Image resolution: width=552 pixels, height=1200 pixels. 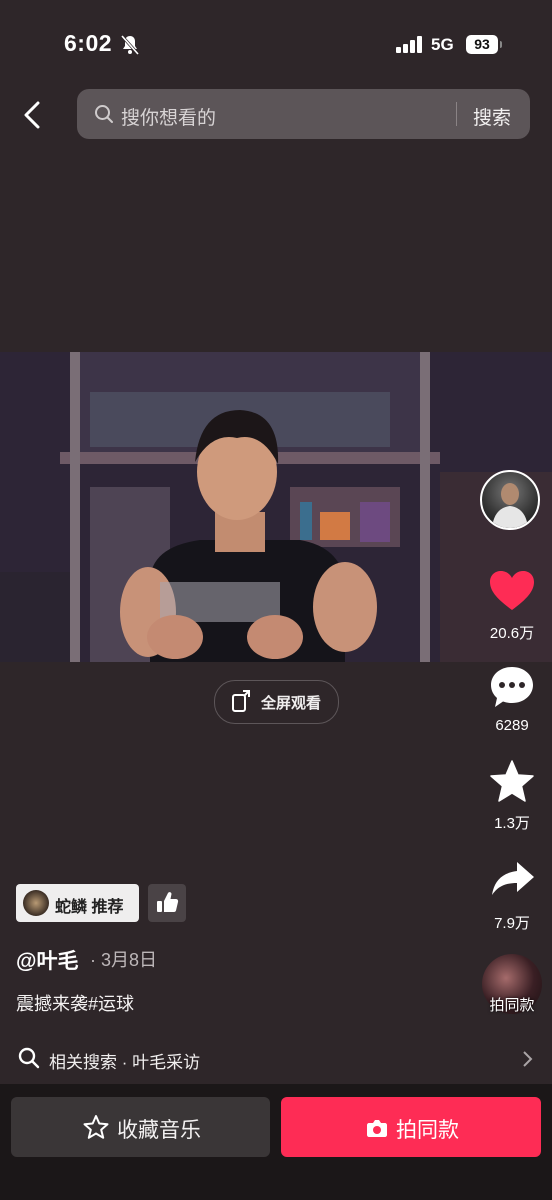 I want to click on bell-muted-icon, so click(x=130, y=45).